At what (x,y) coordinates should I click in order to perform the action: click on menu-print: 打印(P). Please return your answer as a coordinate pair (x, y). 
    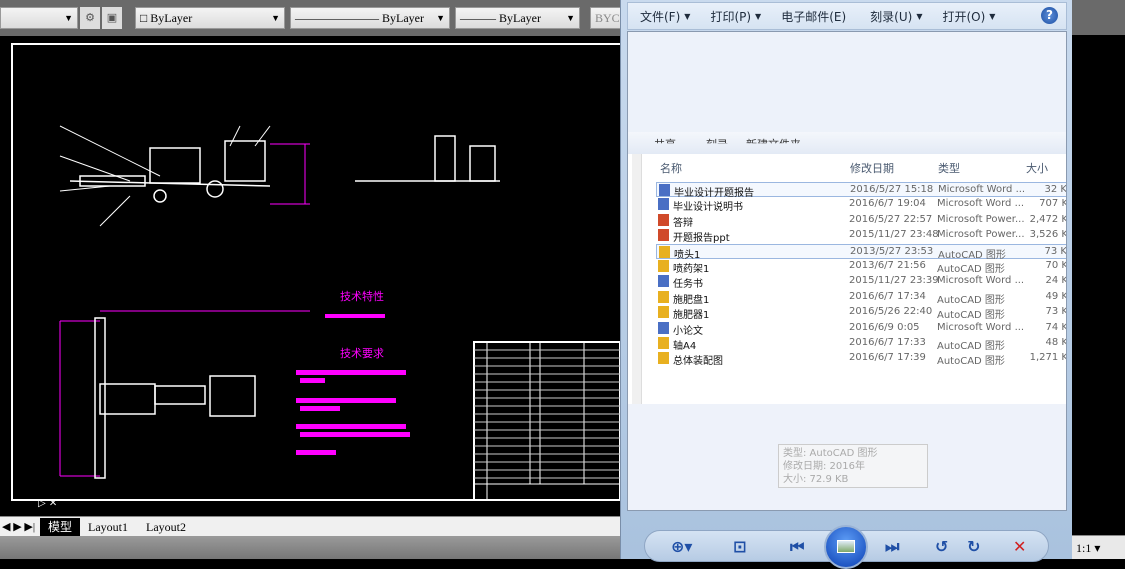
    Looking at the image, I should click on (730, 16).